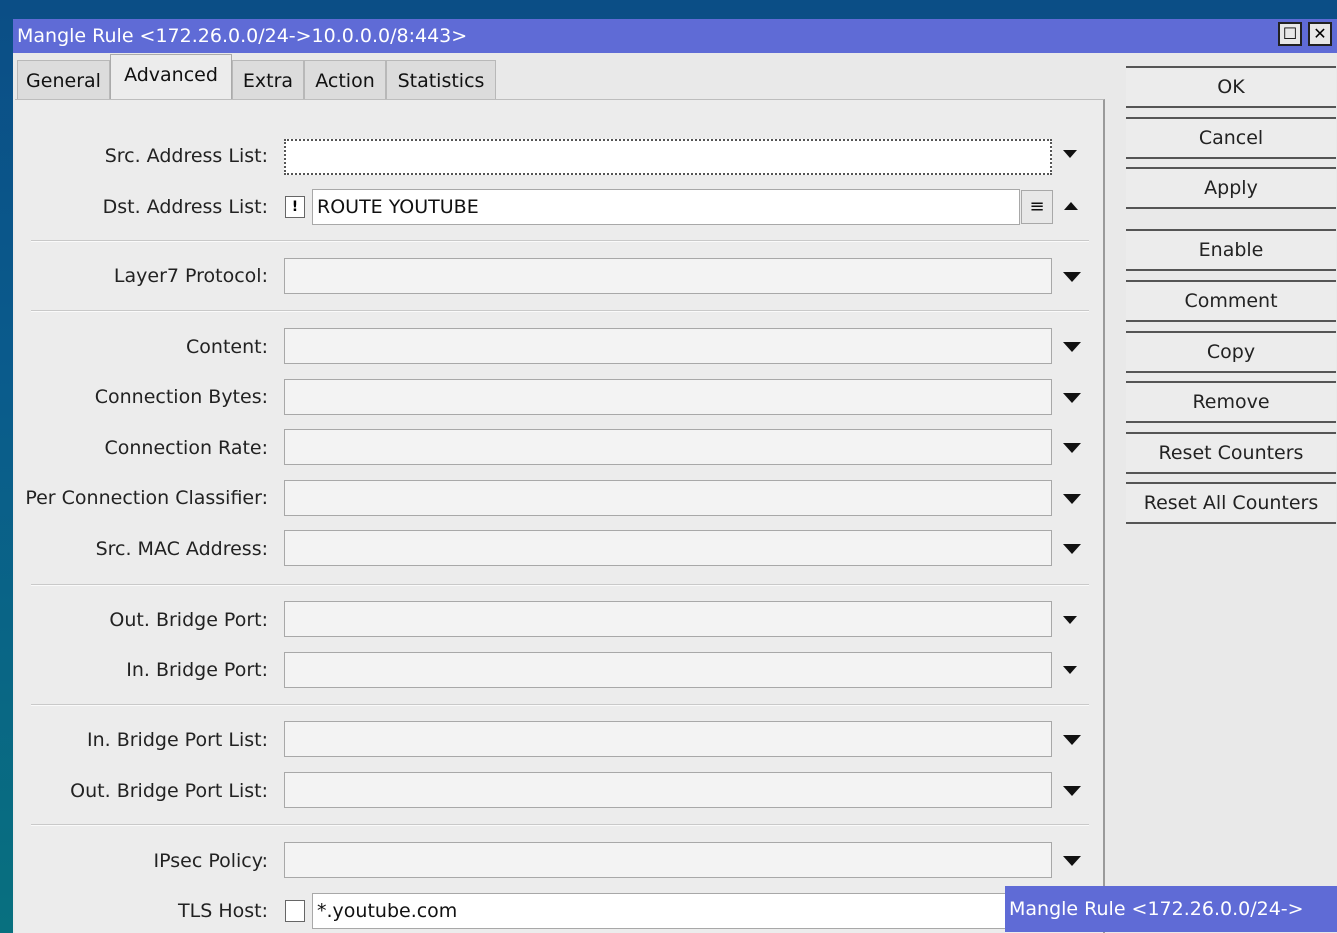 This screenshot has height=933, width=1337. Describe the element at coordinates (146, 498) in the screenshot. I see `per-connection-classifier-label: Per Connection Classifier:` at that location.